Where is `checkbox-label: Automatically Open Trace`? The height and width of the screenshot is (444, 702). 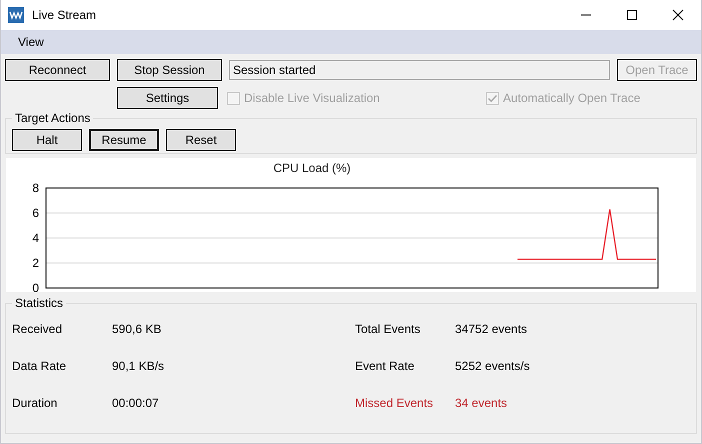 checkbox-label: Automatically Open Trace is located at coordinates (571, 98).